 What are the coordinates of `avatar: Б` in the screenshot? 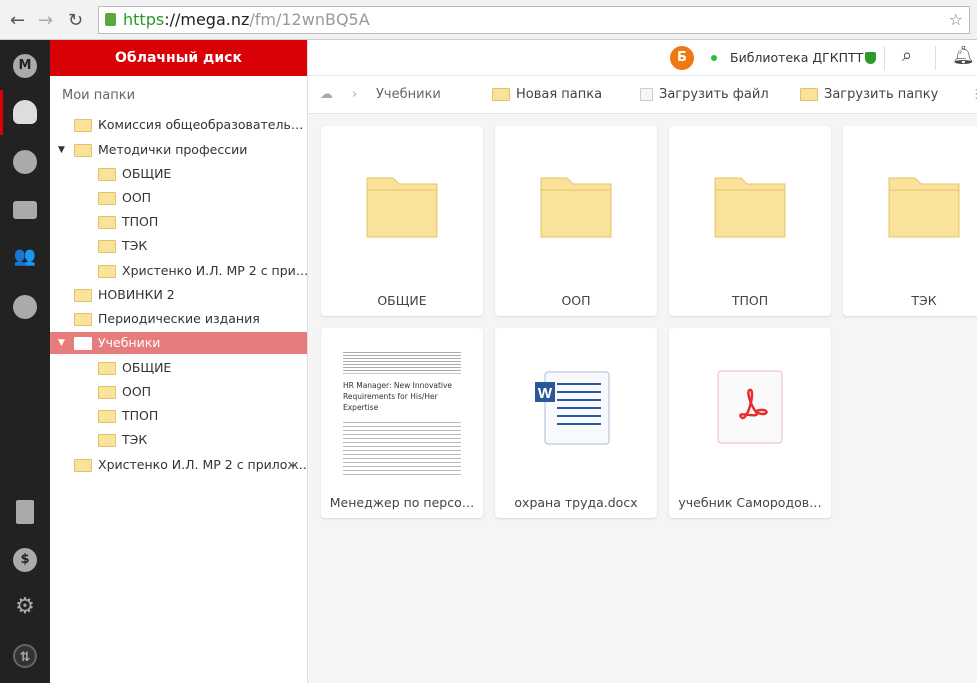 It's located at (682, 58).